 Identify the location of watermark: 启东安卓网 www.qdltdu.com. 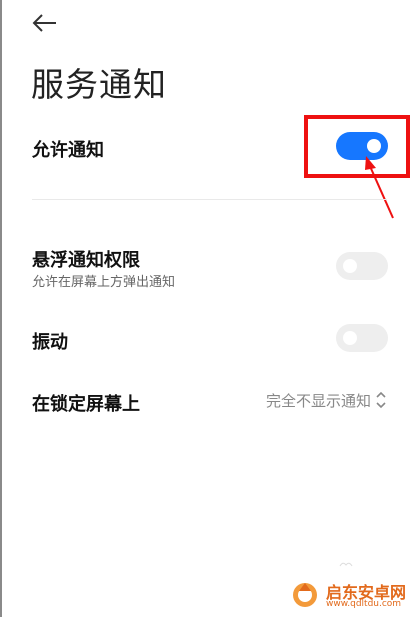
(350, 595).